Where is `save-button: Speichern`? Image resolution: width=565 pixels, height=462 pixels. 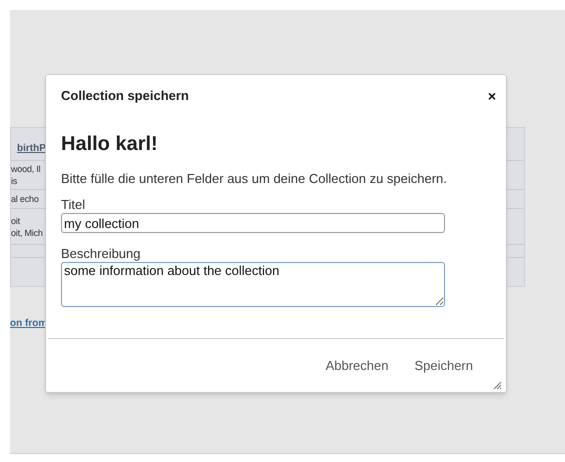 save-button: Speichern is located at coordinates (443, 366).